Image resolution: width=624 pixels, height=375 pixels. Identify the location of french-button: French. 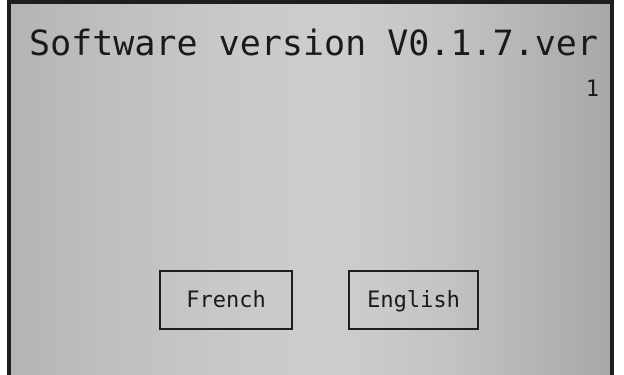
(226, 300).